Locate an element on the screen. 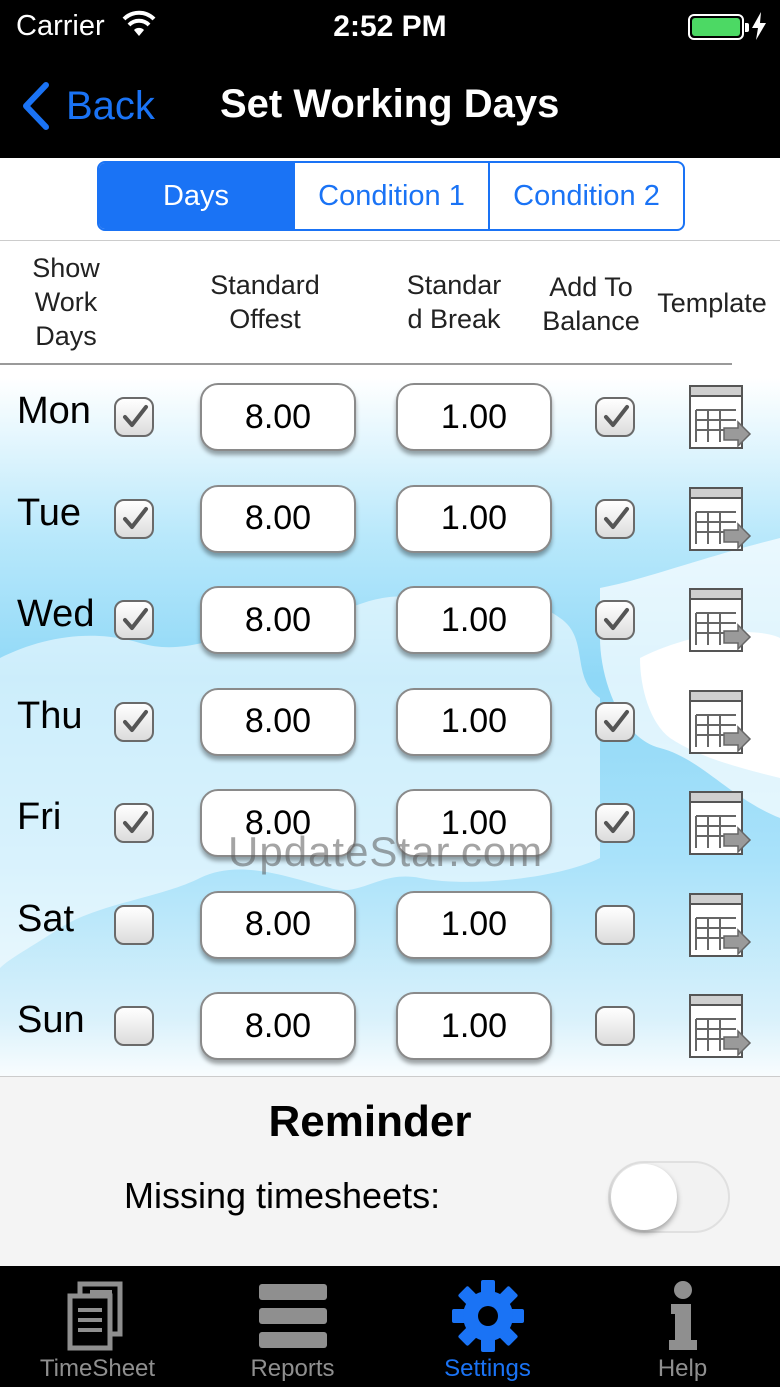 The height and width of the screenshot is (1387, 780). navigation-bar: Back Set Working Days is located at coordinates (390, 106).